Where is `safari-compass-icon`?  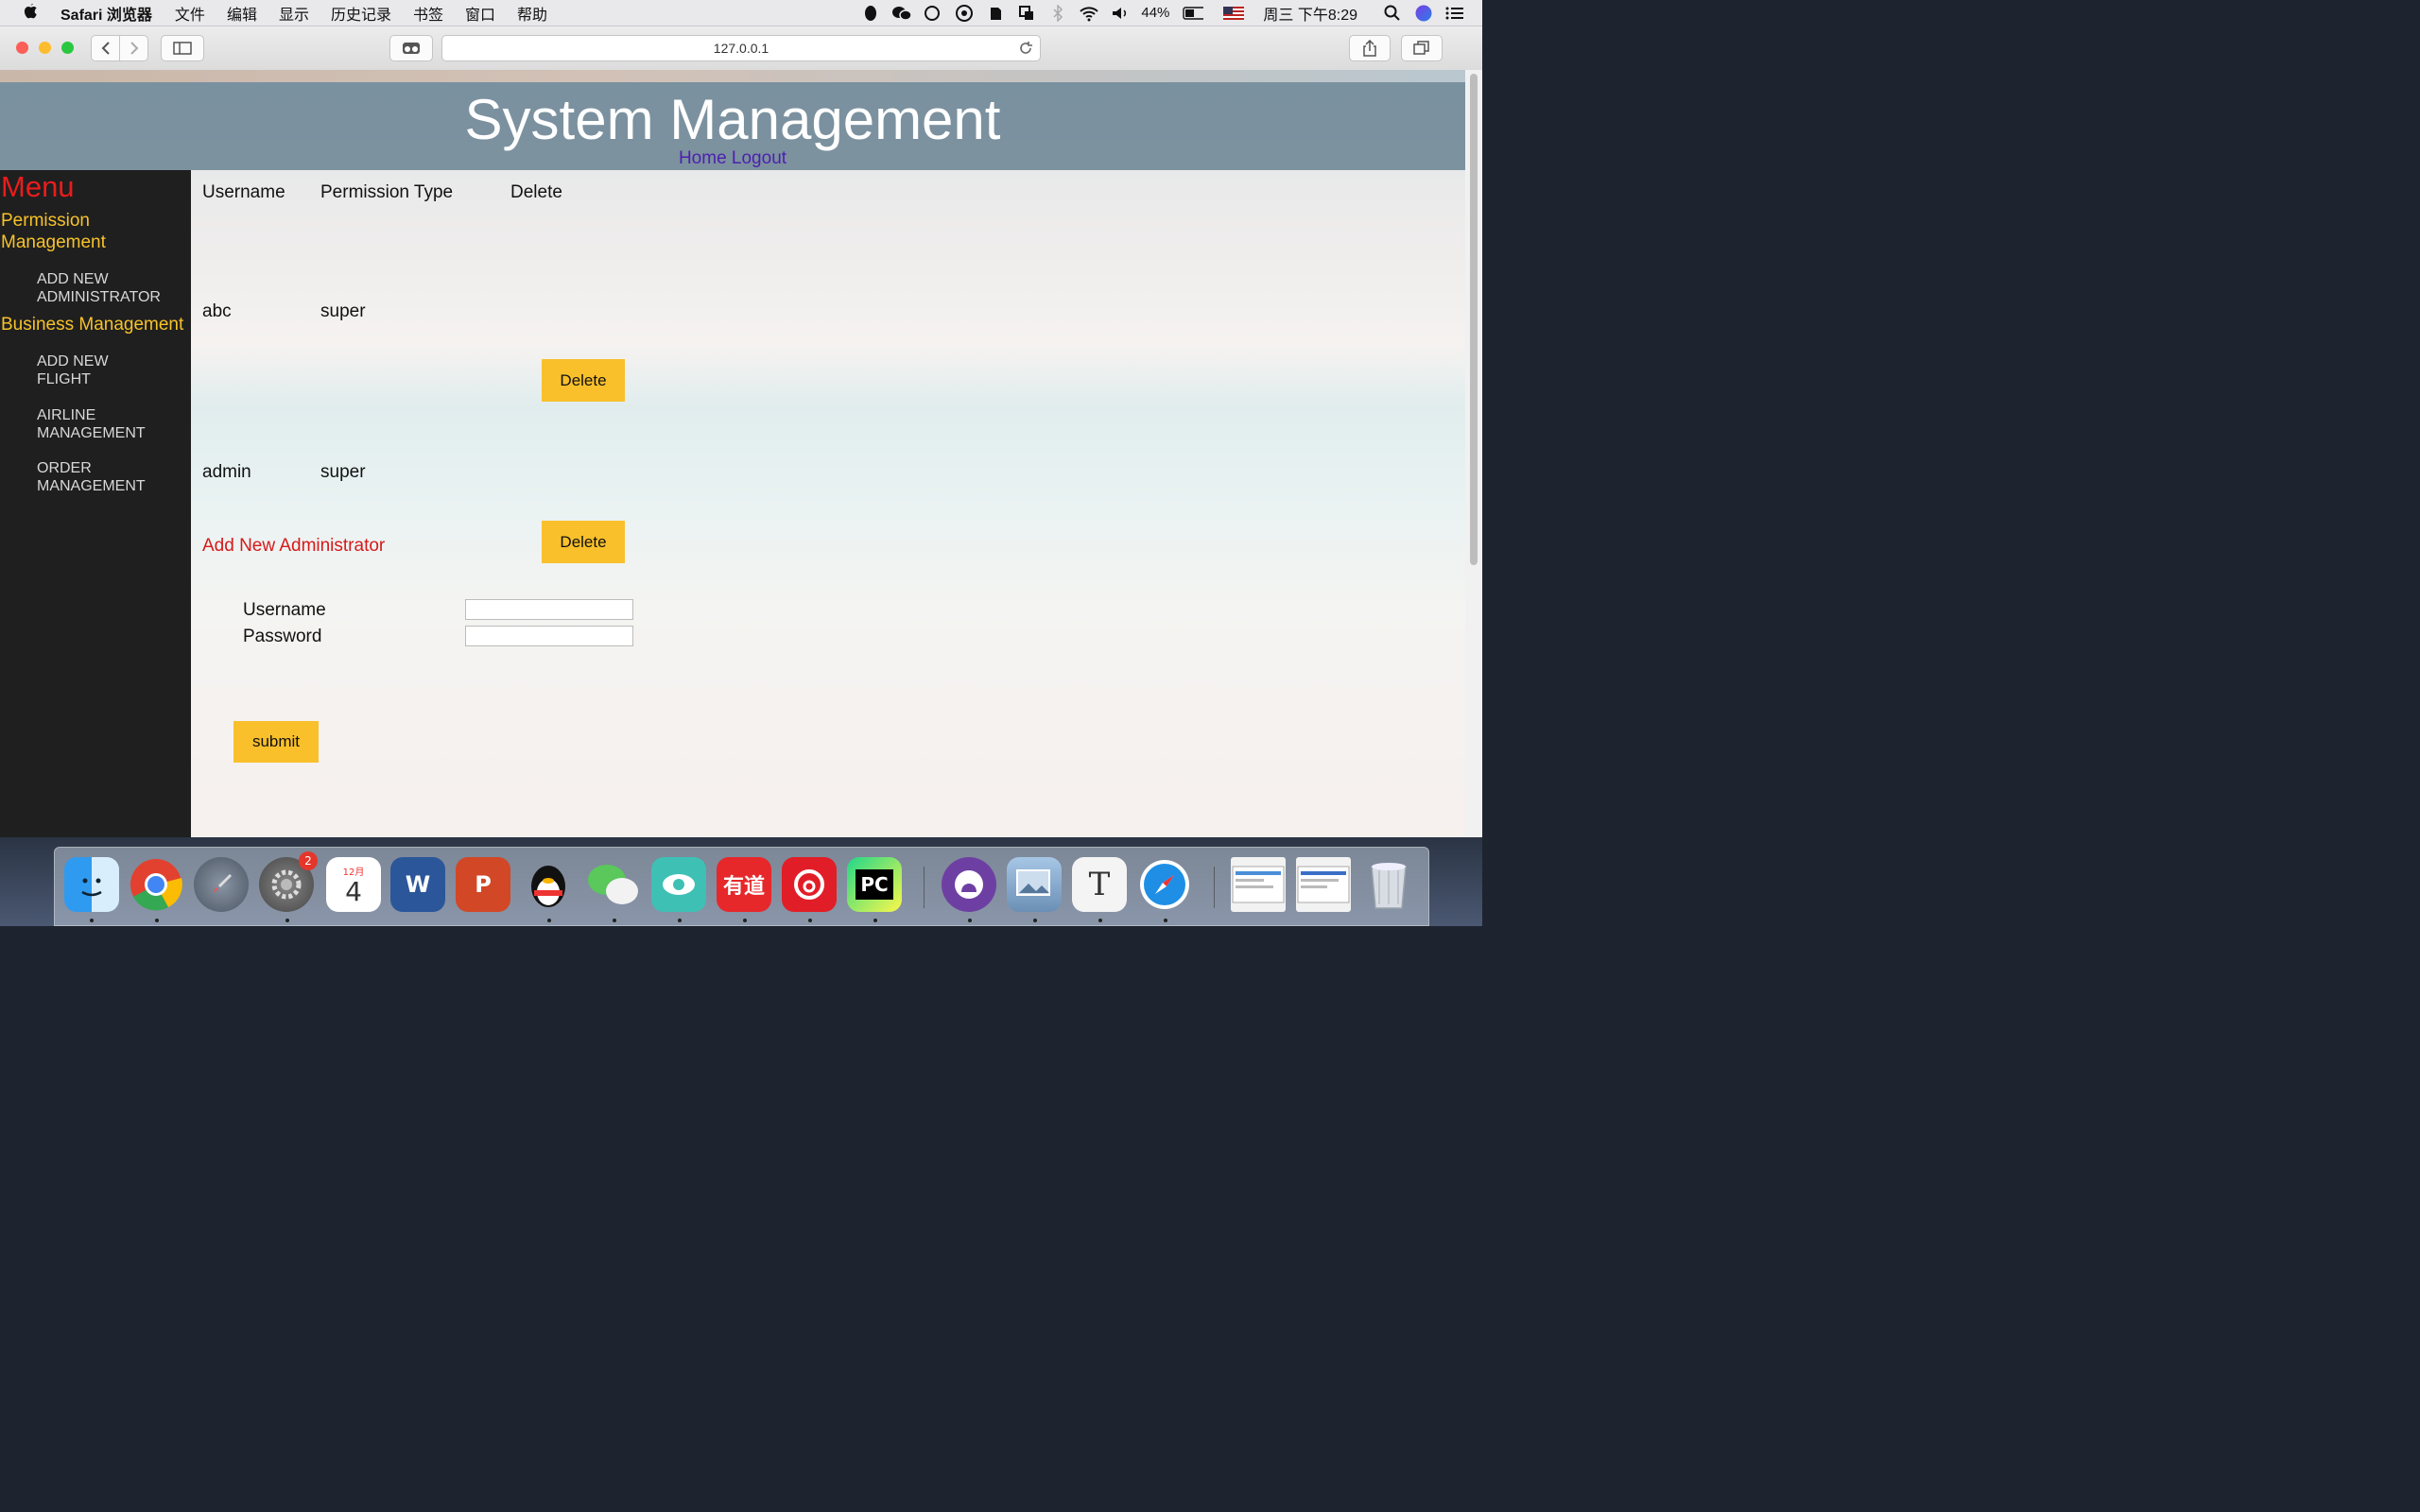 safari-compass-icon is located at coordinates (1164, 884).